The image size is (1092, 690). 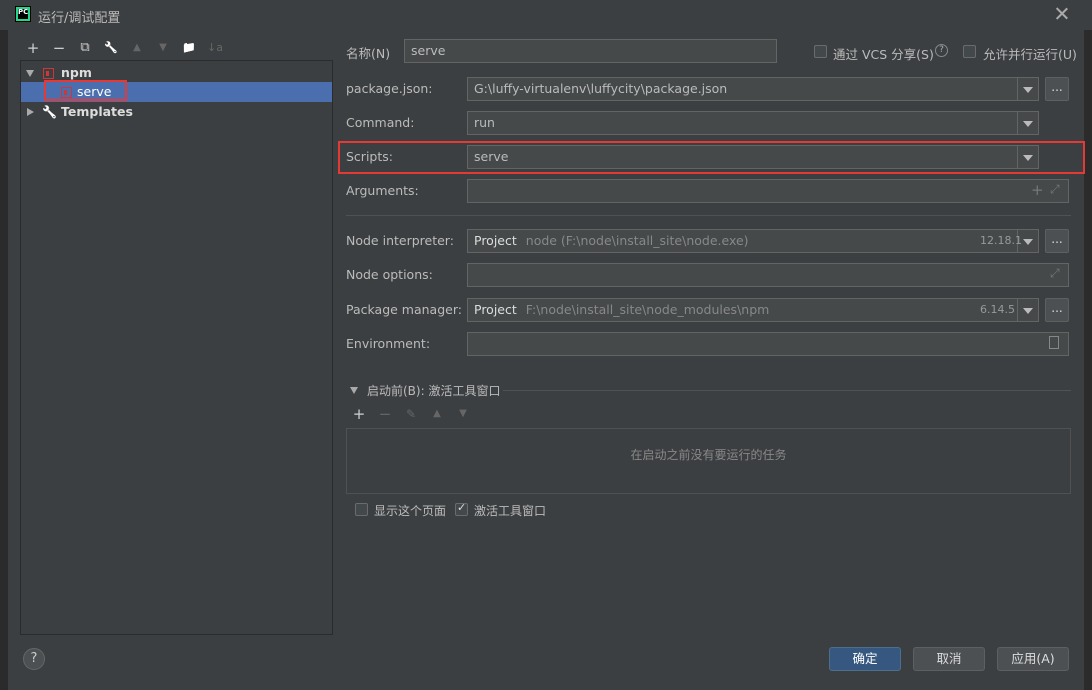 I want to click on command-label: Command:, so click(x=380, y=122).